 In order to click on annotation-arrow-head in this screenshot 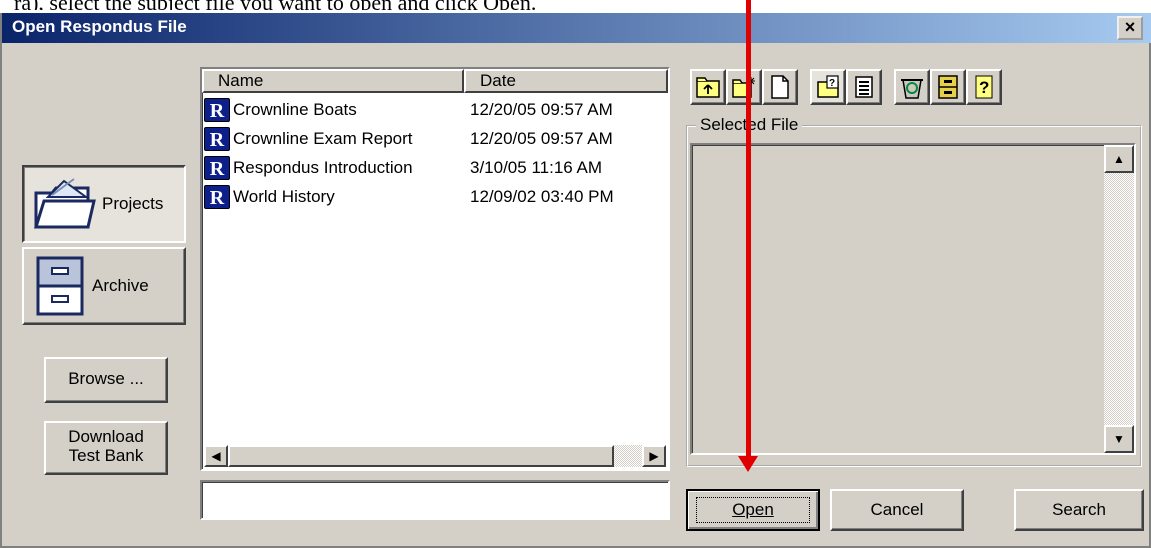, I will do `click(748, 464)`.